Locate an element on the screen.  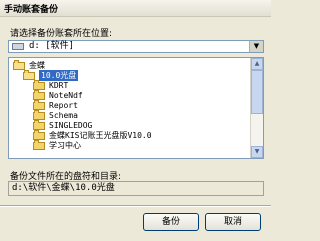
path-field: d:\软件\金蝶\10.0光盘 is located at coordinates (136, 188).